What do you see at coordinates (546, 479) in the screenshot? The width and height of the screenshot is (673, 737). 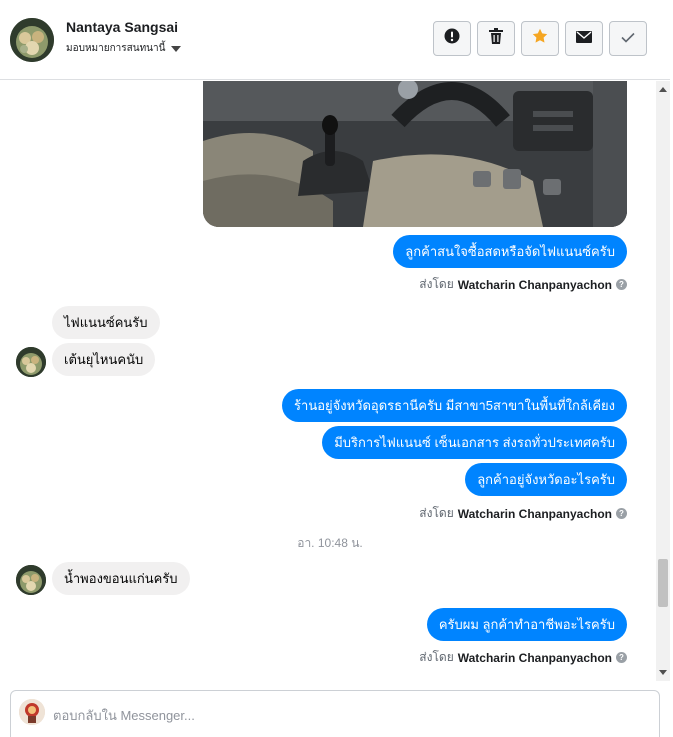 I see `outgoing-message: ลูกค้าอยู่จังหวัดอะไรครับ` at bounding box center [546, 479].